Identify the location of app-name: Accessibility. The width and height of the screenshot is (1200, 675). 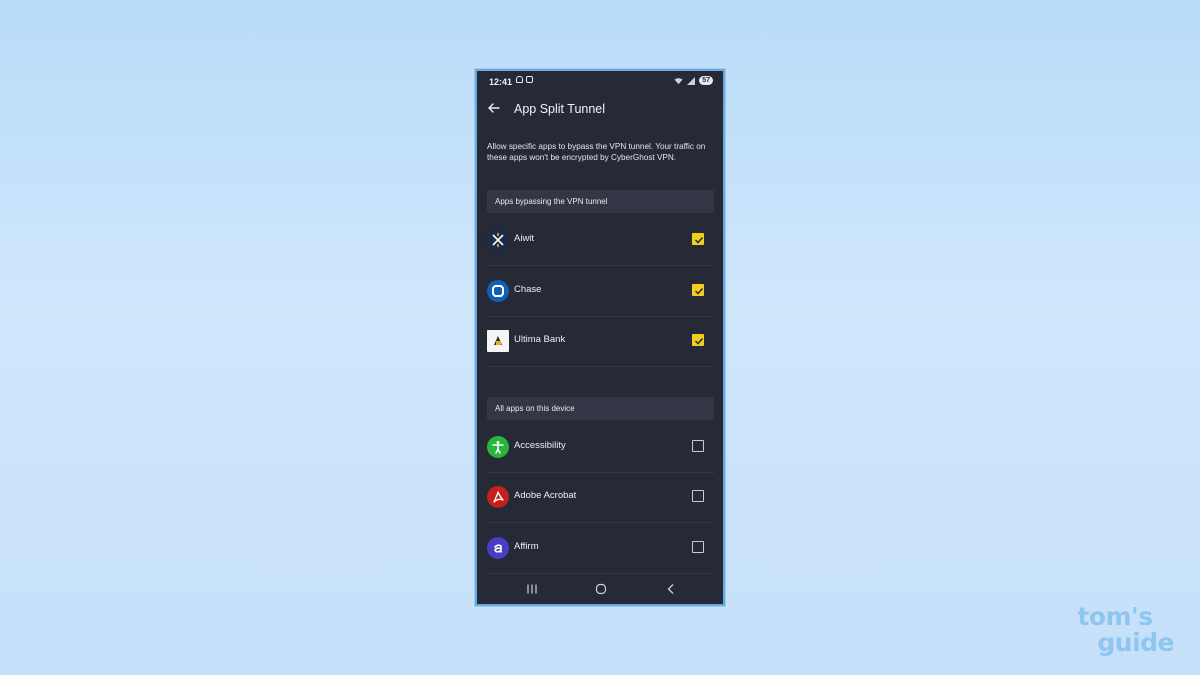
(540, 445).